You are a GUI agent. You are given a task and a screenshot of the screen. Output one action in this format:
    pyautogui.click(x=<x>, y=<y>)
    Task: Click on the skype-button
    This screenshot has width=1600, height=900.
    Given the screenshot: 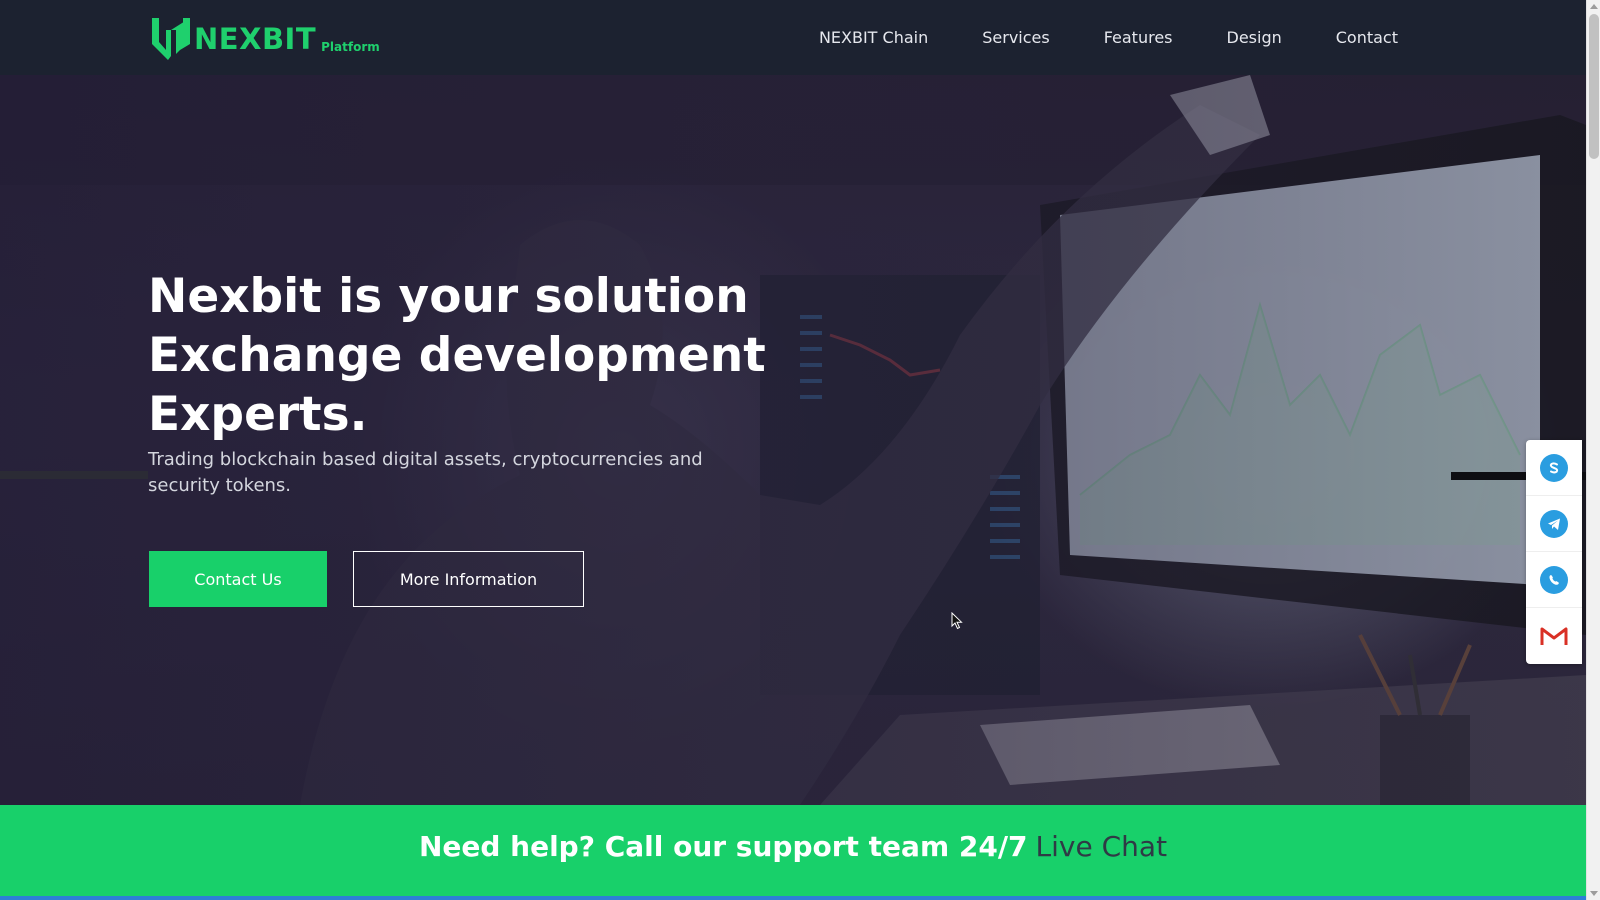 What is the action you would take?
    pyautogui.click(x=1554, y=468)
    